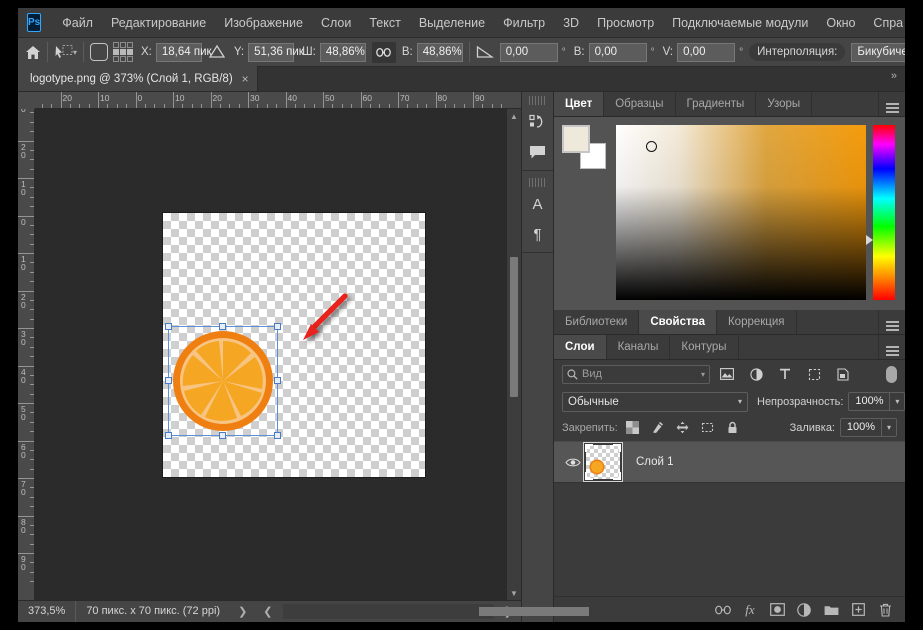 The height and width of the screenshot is (630, 923). Describe the element at coordinates (756, 322) in the screenshot. I see `tab-adjustments: Коррекция` at that location.